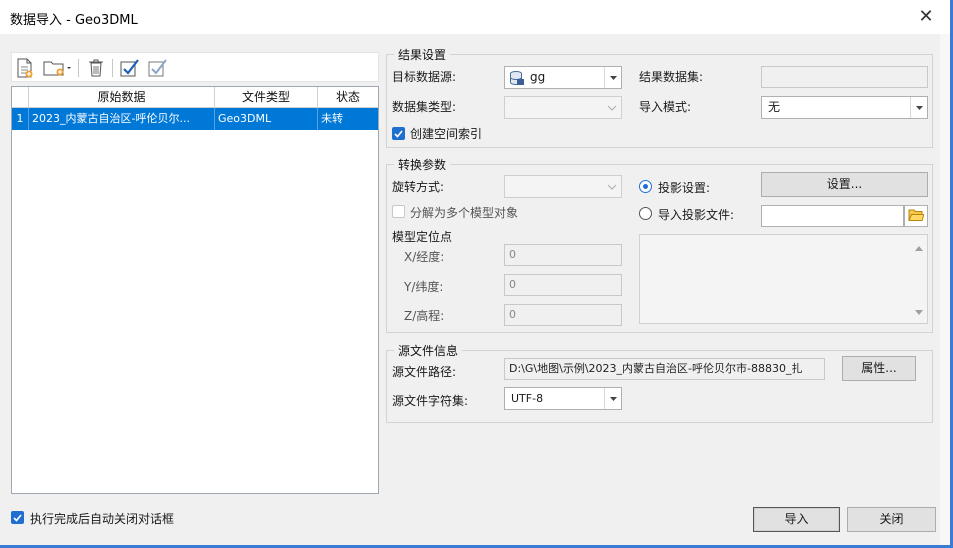 Image resolution: width=953 pixels, height=548 pixels. I want to click on result-settings-title: 结果设置, so click(422, 54).